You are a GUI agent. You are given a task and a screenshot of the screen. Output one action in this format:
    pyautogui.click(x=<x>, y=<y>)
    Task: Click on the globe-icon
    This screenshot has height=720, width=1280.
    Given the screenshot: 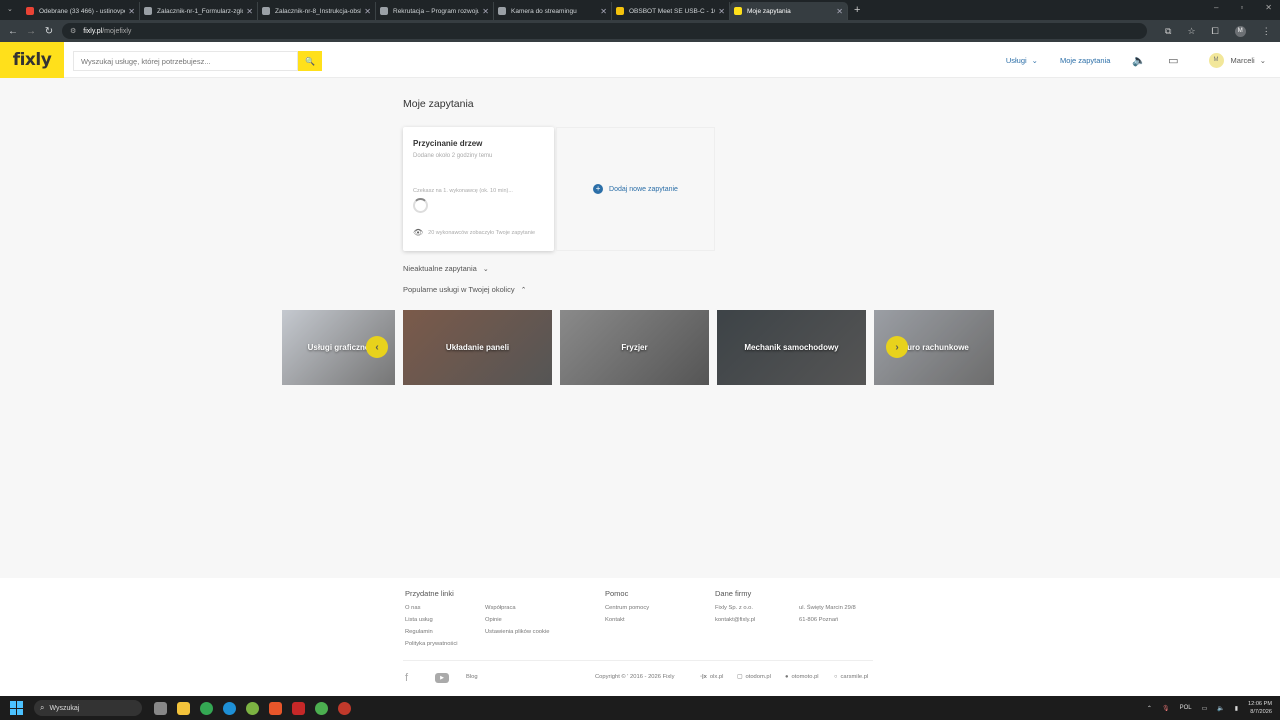 What is the action you would take?
    pyautogui.click(x=384, y=11)
    